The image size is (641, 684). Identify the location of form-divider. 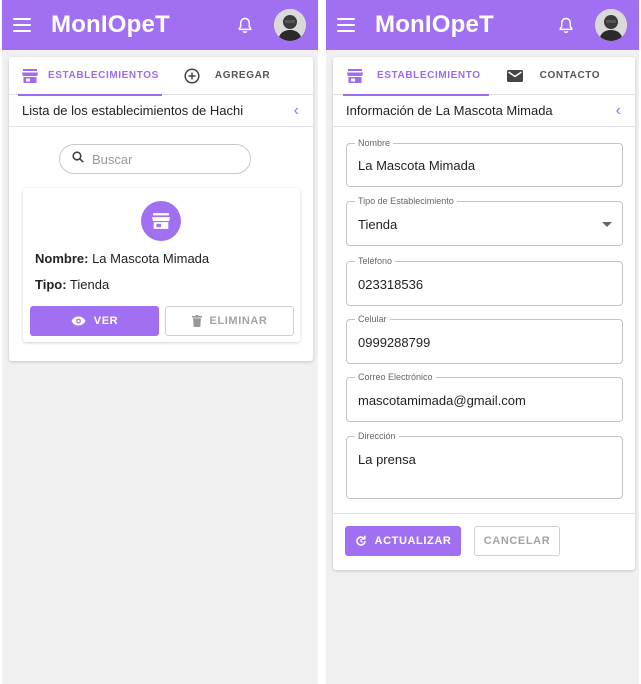
(484, 513).